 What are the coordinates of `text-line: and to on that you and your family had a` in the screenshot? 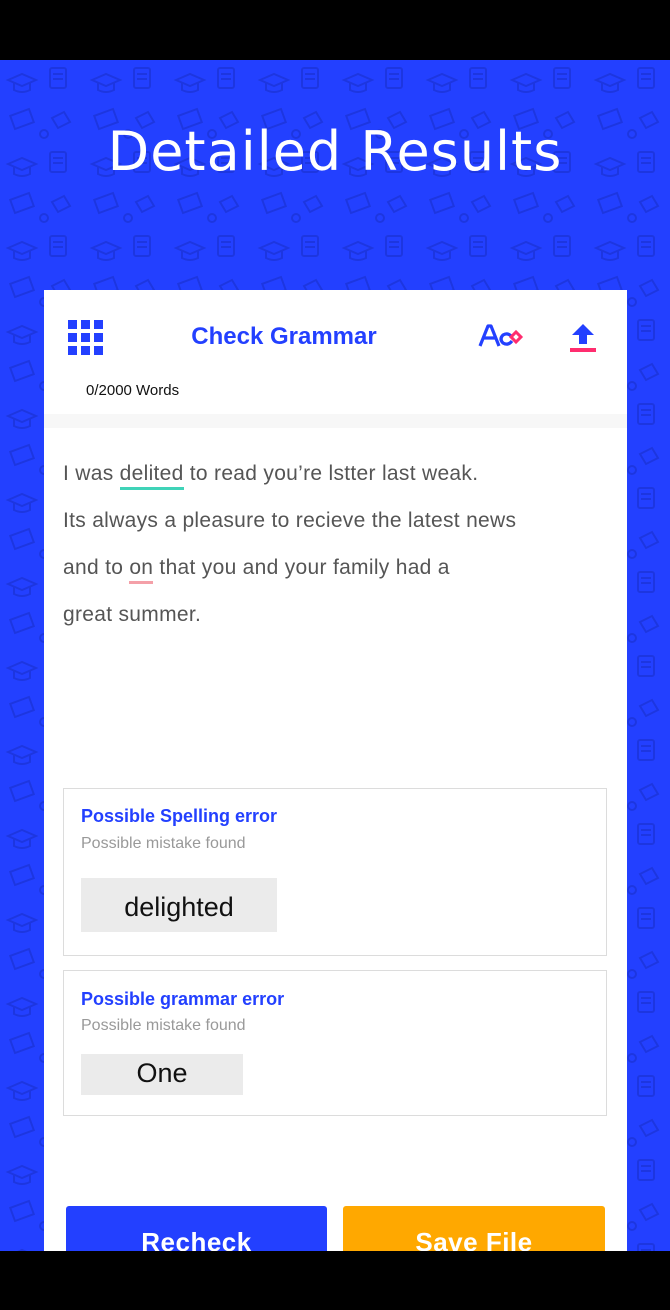 It's located at (338, 567).